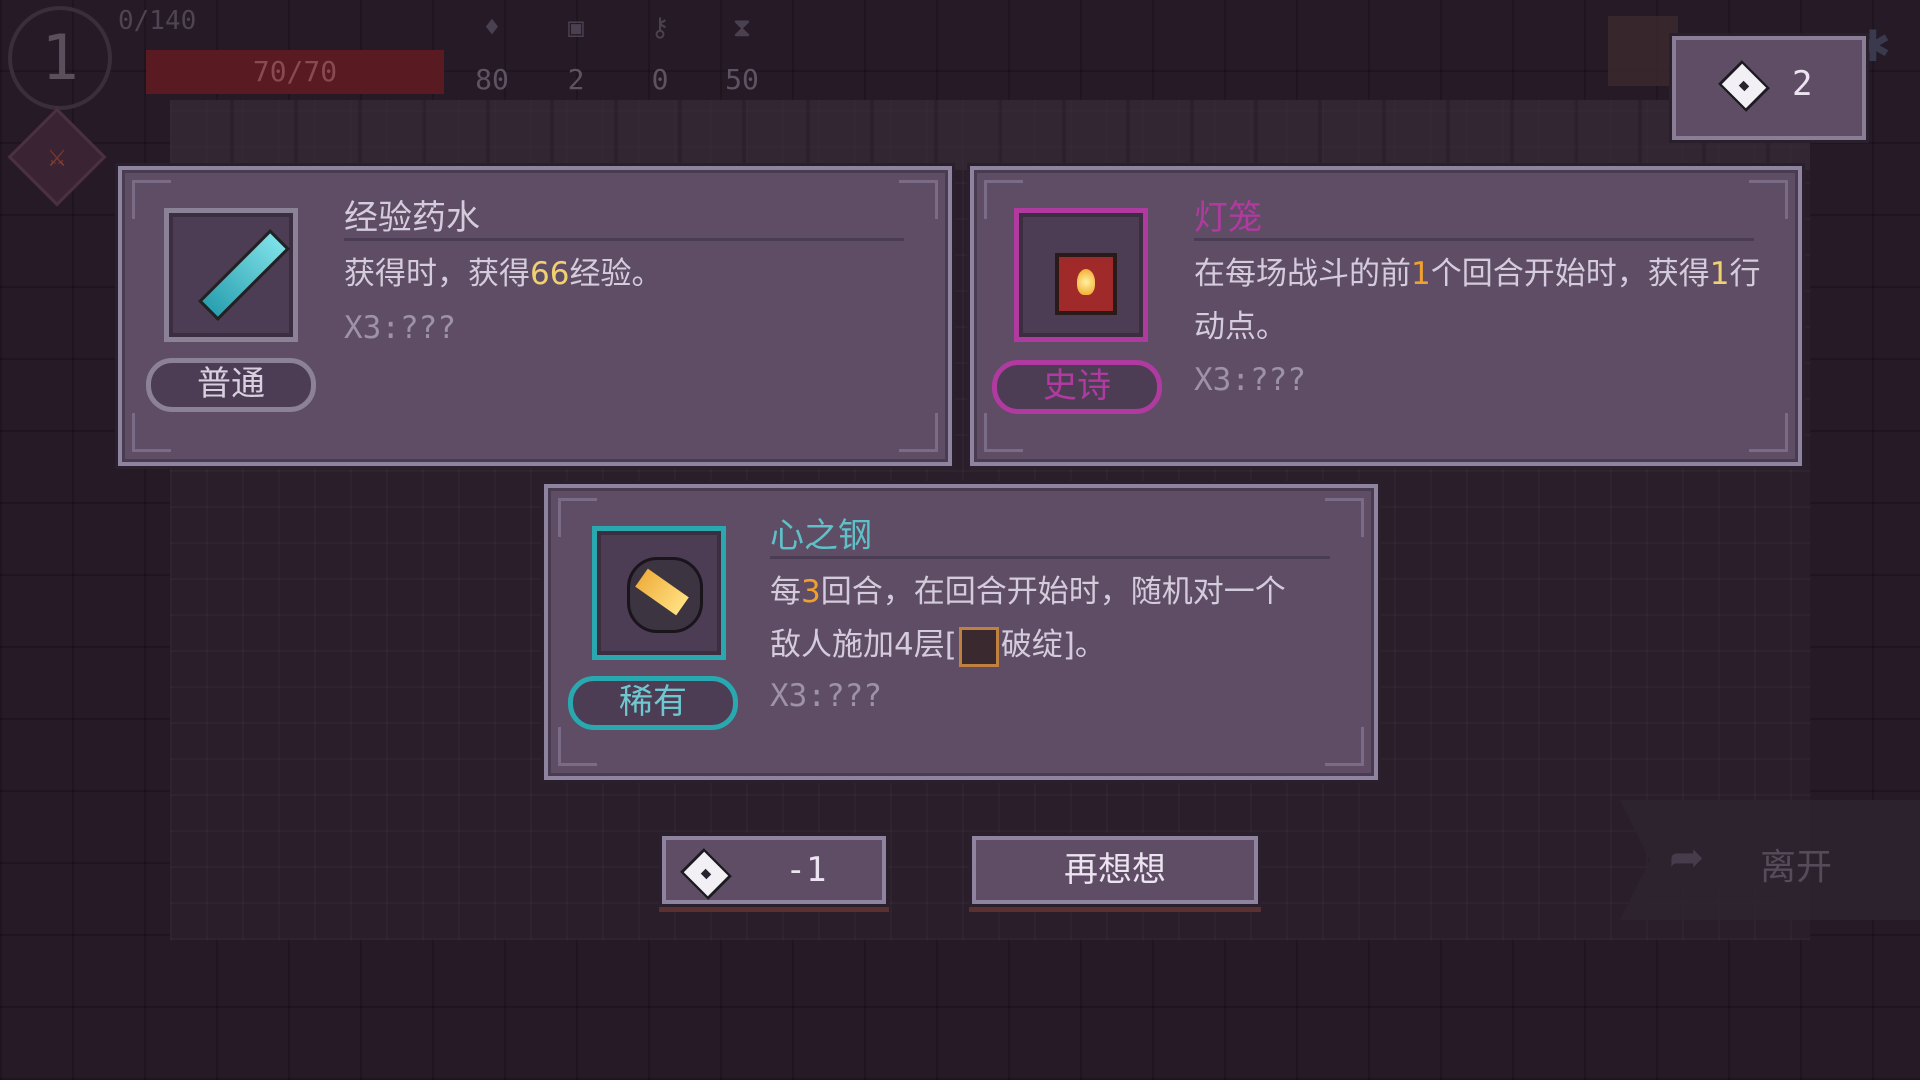 Image resolution: width=1920 pixels, height=1080 pixels. I want to click on hud-stat-gems: ♦ 80, so click(492, 55).